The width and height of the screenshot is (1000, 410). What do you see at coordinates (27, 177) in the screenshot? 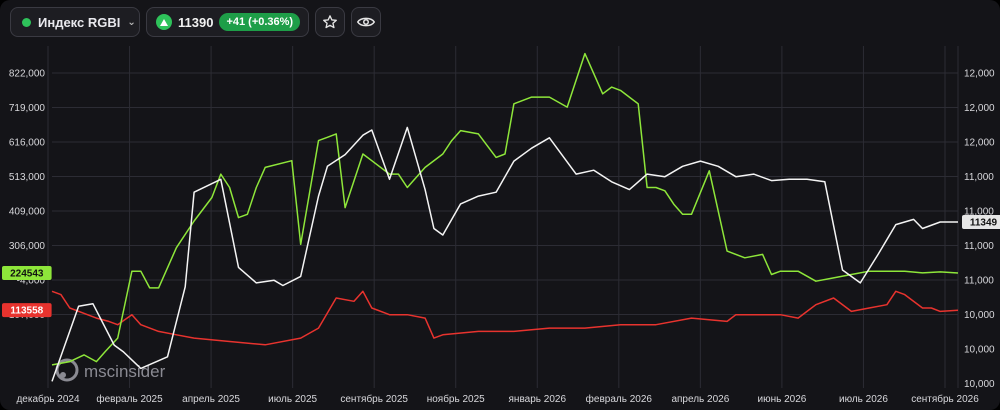
I see `y-left-tick-label: 513,000` at bounding box center [27, 177].